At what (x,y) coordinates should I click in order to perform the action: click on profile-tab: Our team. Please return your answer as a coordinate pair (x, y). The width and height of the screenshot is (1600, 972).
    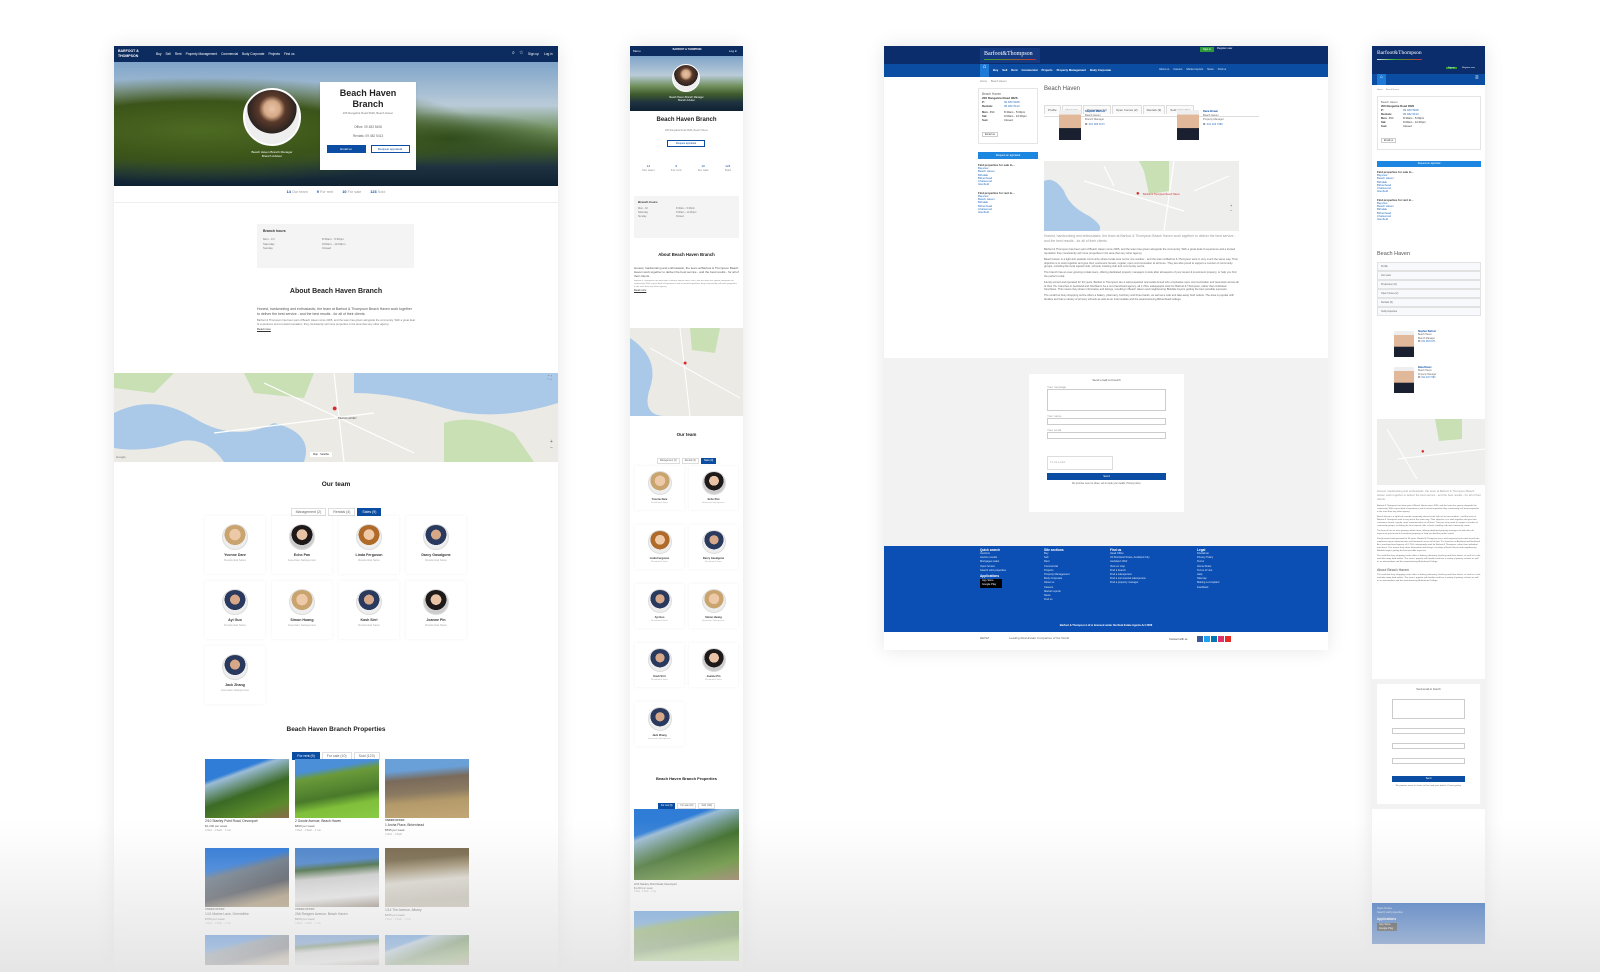
    Looking at the image, I should click on (1429, 275).